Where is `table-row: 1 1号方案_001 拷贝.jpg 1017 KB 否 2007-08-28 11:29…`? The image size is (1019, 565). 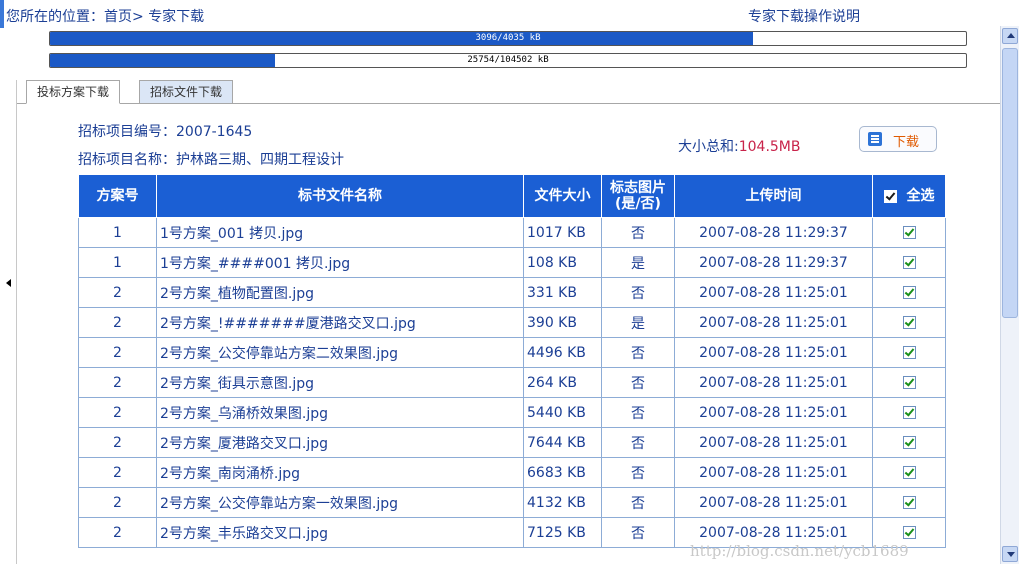
table-row: 1 1号方案_001 拷贝.jpg 1017 KB 否 2007-08-28 11:29… is located at coordinates (512, 232).